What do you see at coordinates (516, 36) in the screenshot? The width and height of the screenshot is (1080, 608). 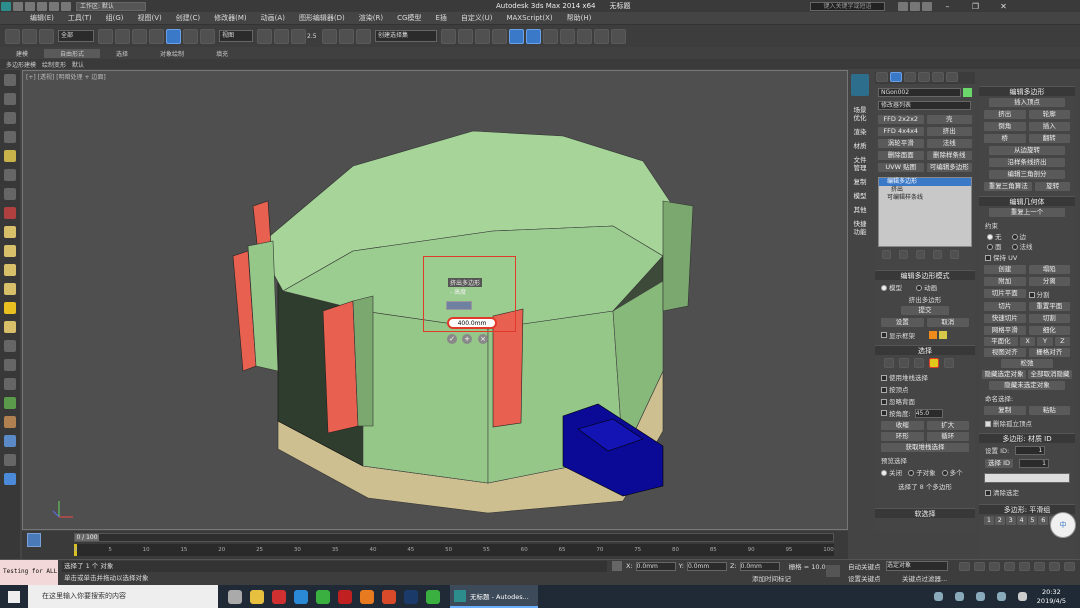 I see `curve-editor-icon` at bounding box center [516, 36].